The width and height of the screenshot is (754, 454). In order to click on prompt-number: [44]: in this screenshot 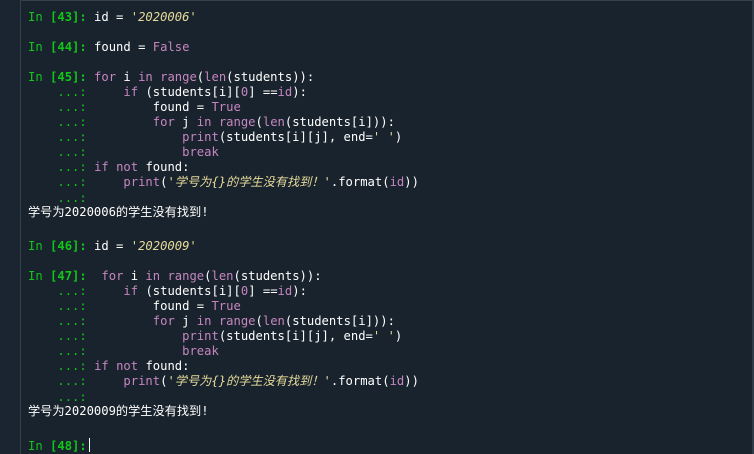, I will do `click(68, 47)`.